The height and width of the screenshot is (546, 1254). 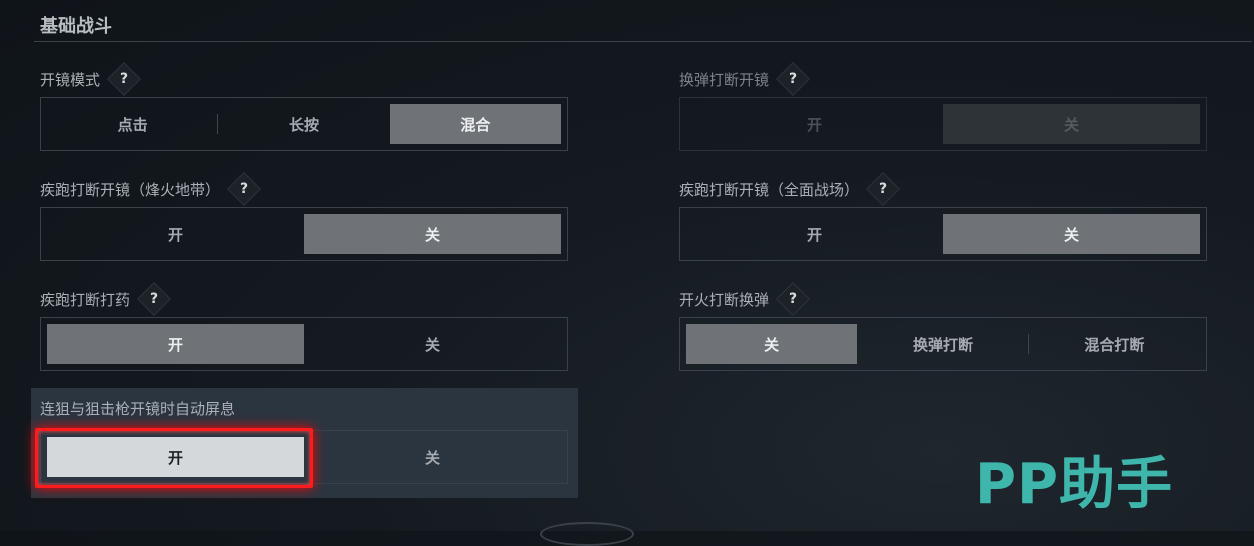 I want to click on option-hold: 长按, so click(x=303, y=124).